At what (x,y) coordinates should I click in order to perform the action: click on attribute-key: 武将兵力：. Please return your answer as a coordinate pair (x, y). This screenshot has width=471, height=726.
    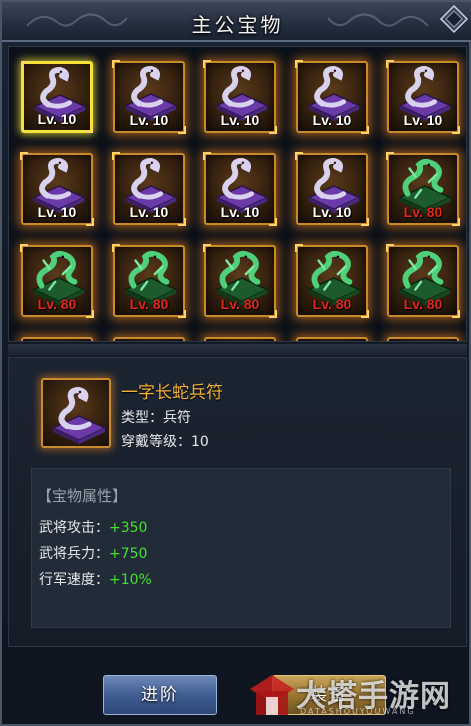
    Looking at the image, I should click on (74, 554).